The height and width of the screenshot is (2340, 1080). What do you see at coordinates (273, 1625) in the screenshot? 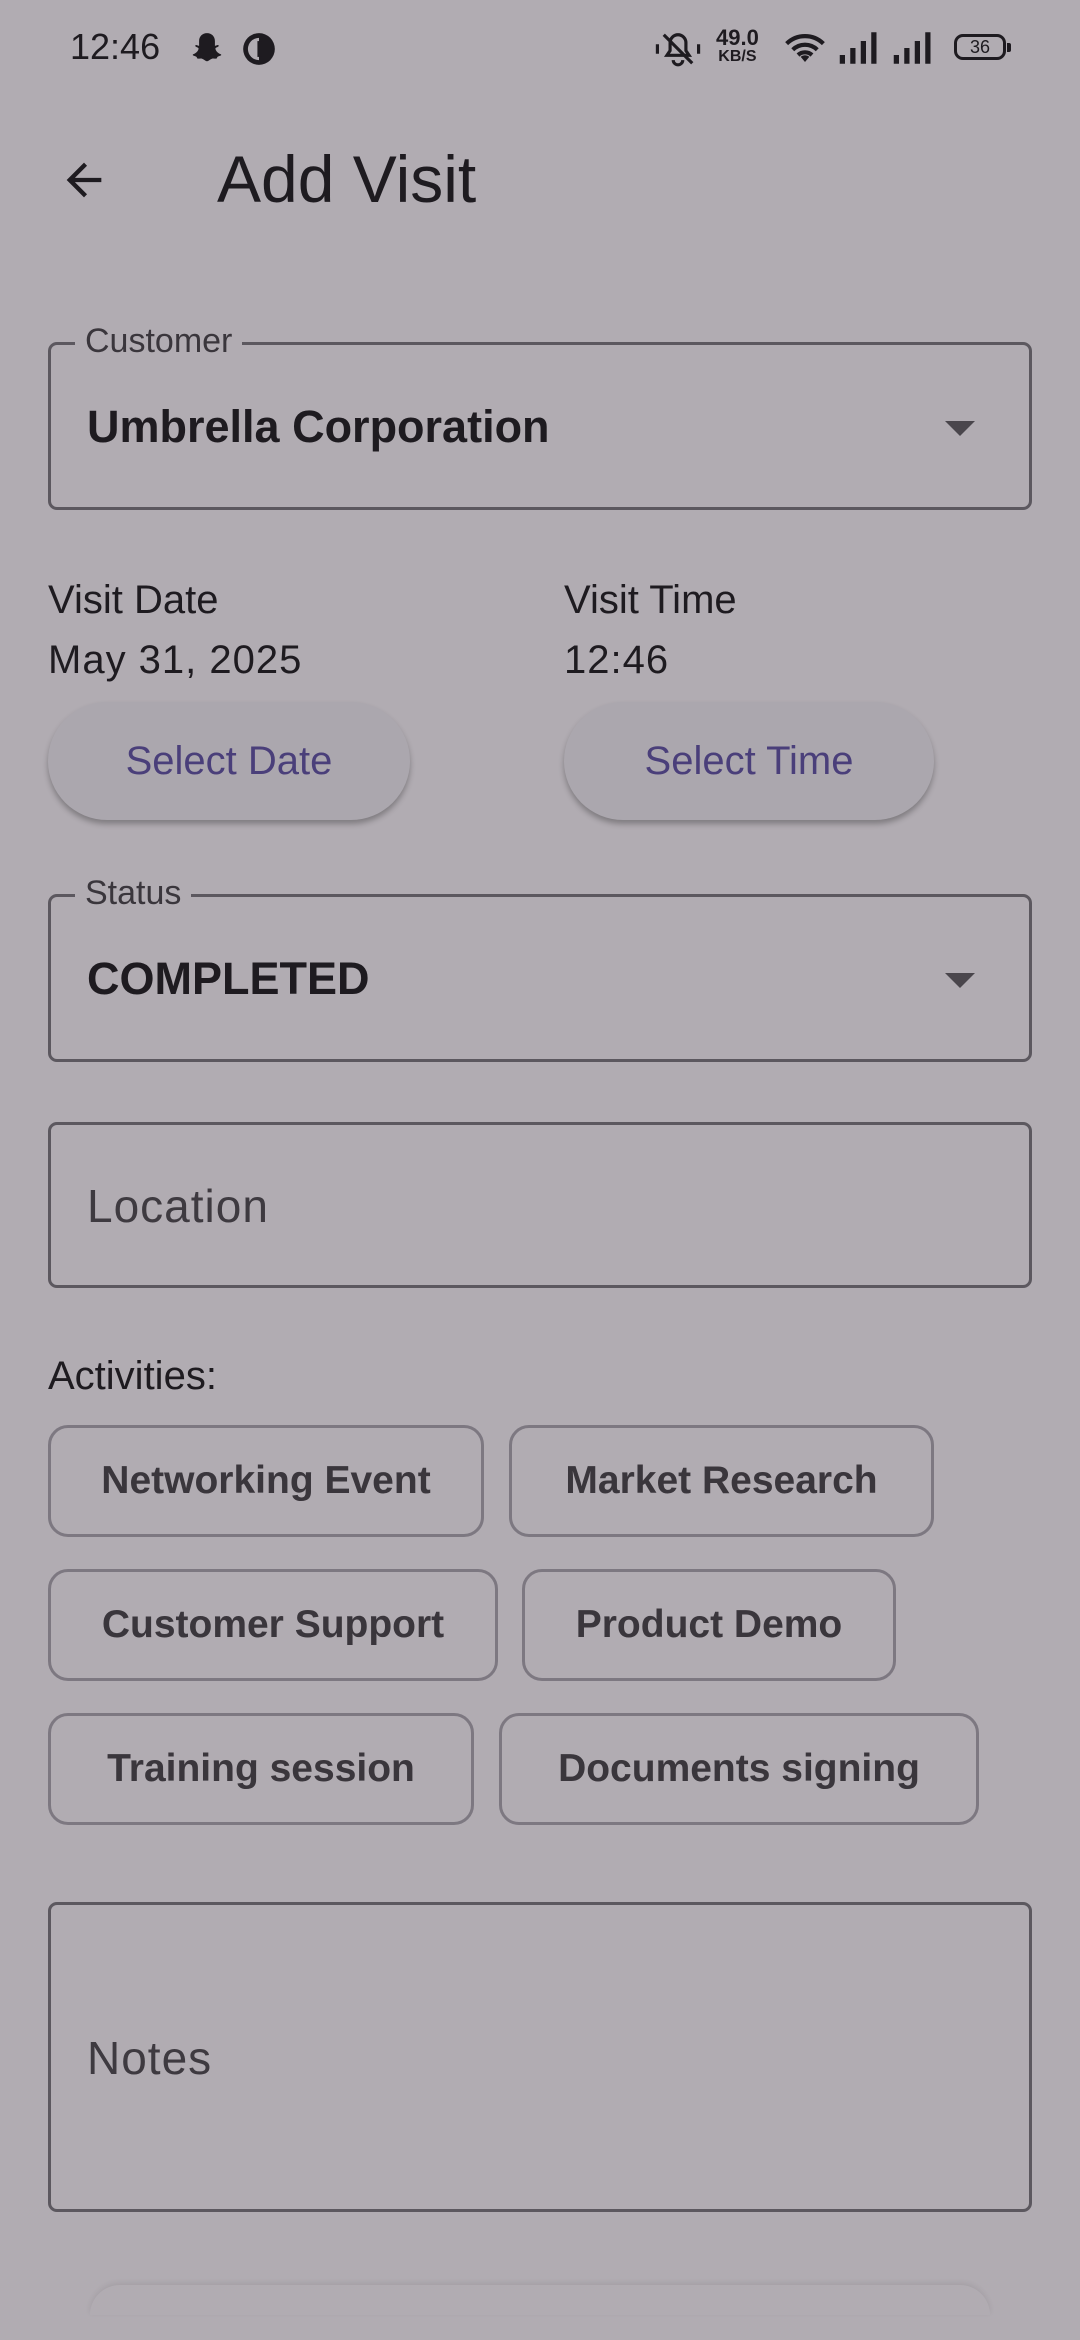
I see `activity-chip: Customer Support` at bounding box center [273, 1625].